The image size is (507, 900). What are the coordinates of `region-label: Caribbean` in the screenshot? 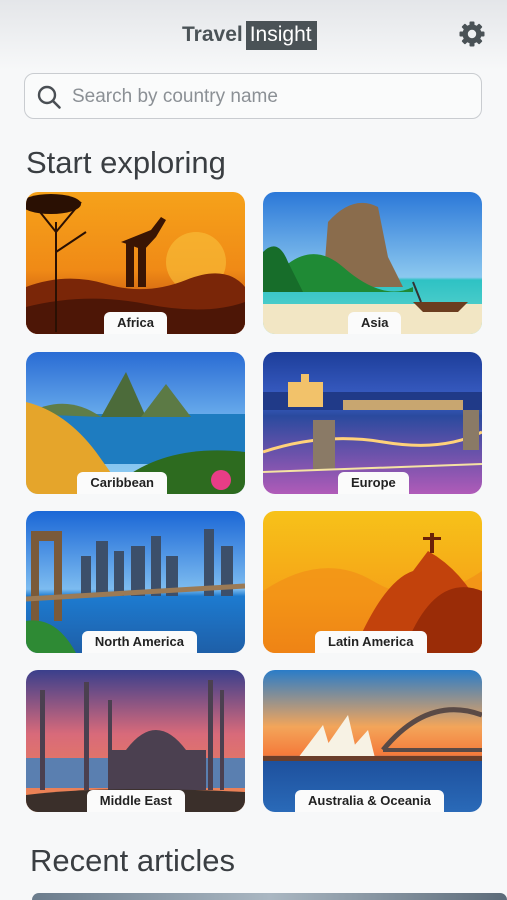 It's located at (122, 483).